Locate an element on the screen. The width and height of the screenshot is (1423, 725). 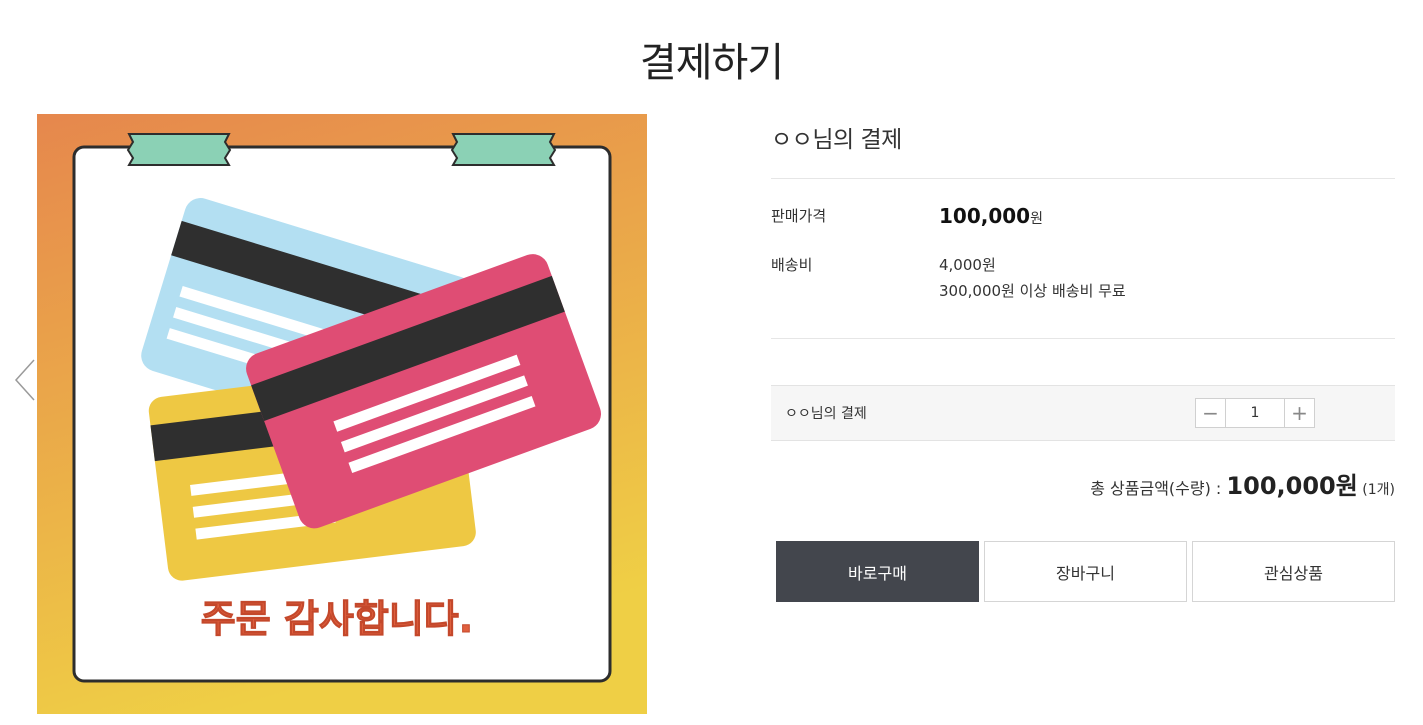
shipping-fee: 4,000원 is located at coordinates (967, 265).